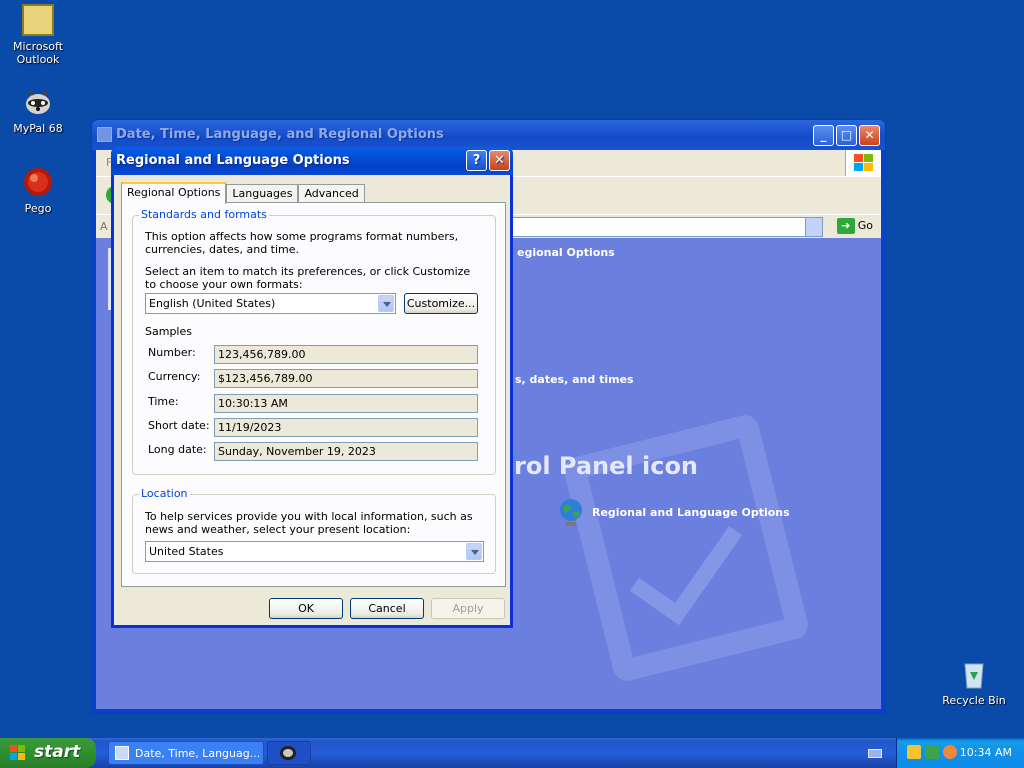  I want to click on sample-time-label: Time:, so click(163, 401).